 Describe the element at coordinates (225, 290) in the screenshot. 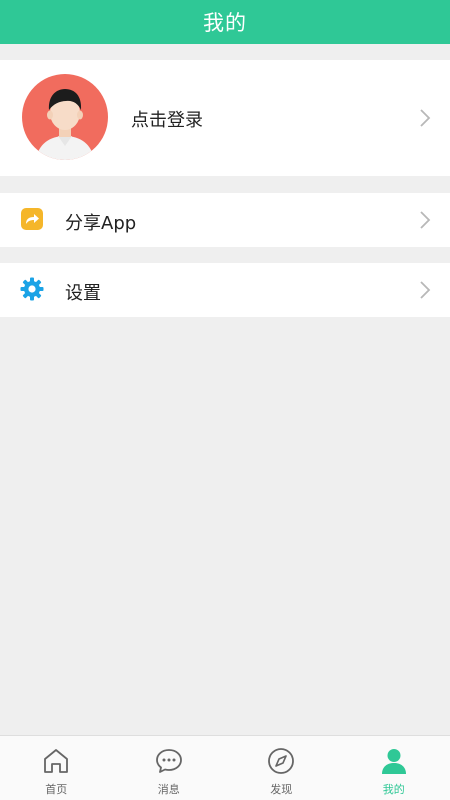

I see `settings-row: 设置` at that location.